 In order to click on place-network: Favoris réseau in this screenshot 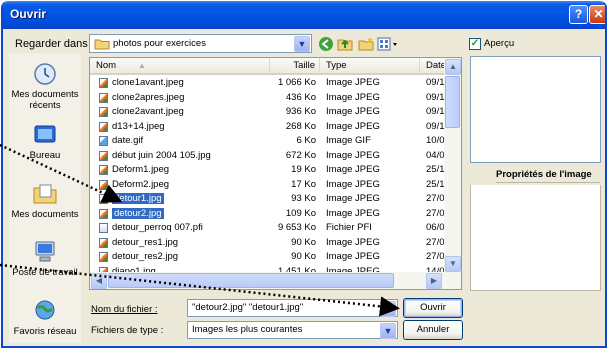, I will do `click(45, 317)`.